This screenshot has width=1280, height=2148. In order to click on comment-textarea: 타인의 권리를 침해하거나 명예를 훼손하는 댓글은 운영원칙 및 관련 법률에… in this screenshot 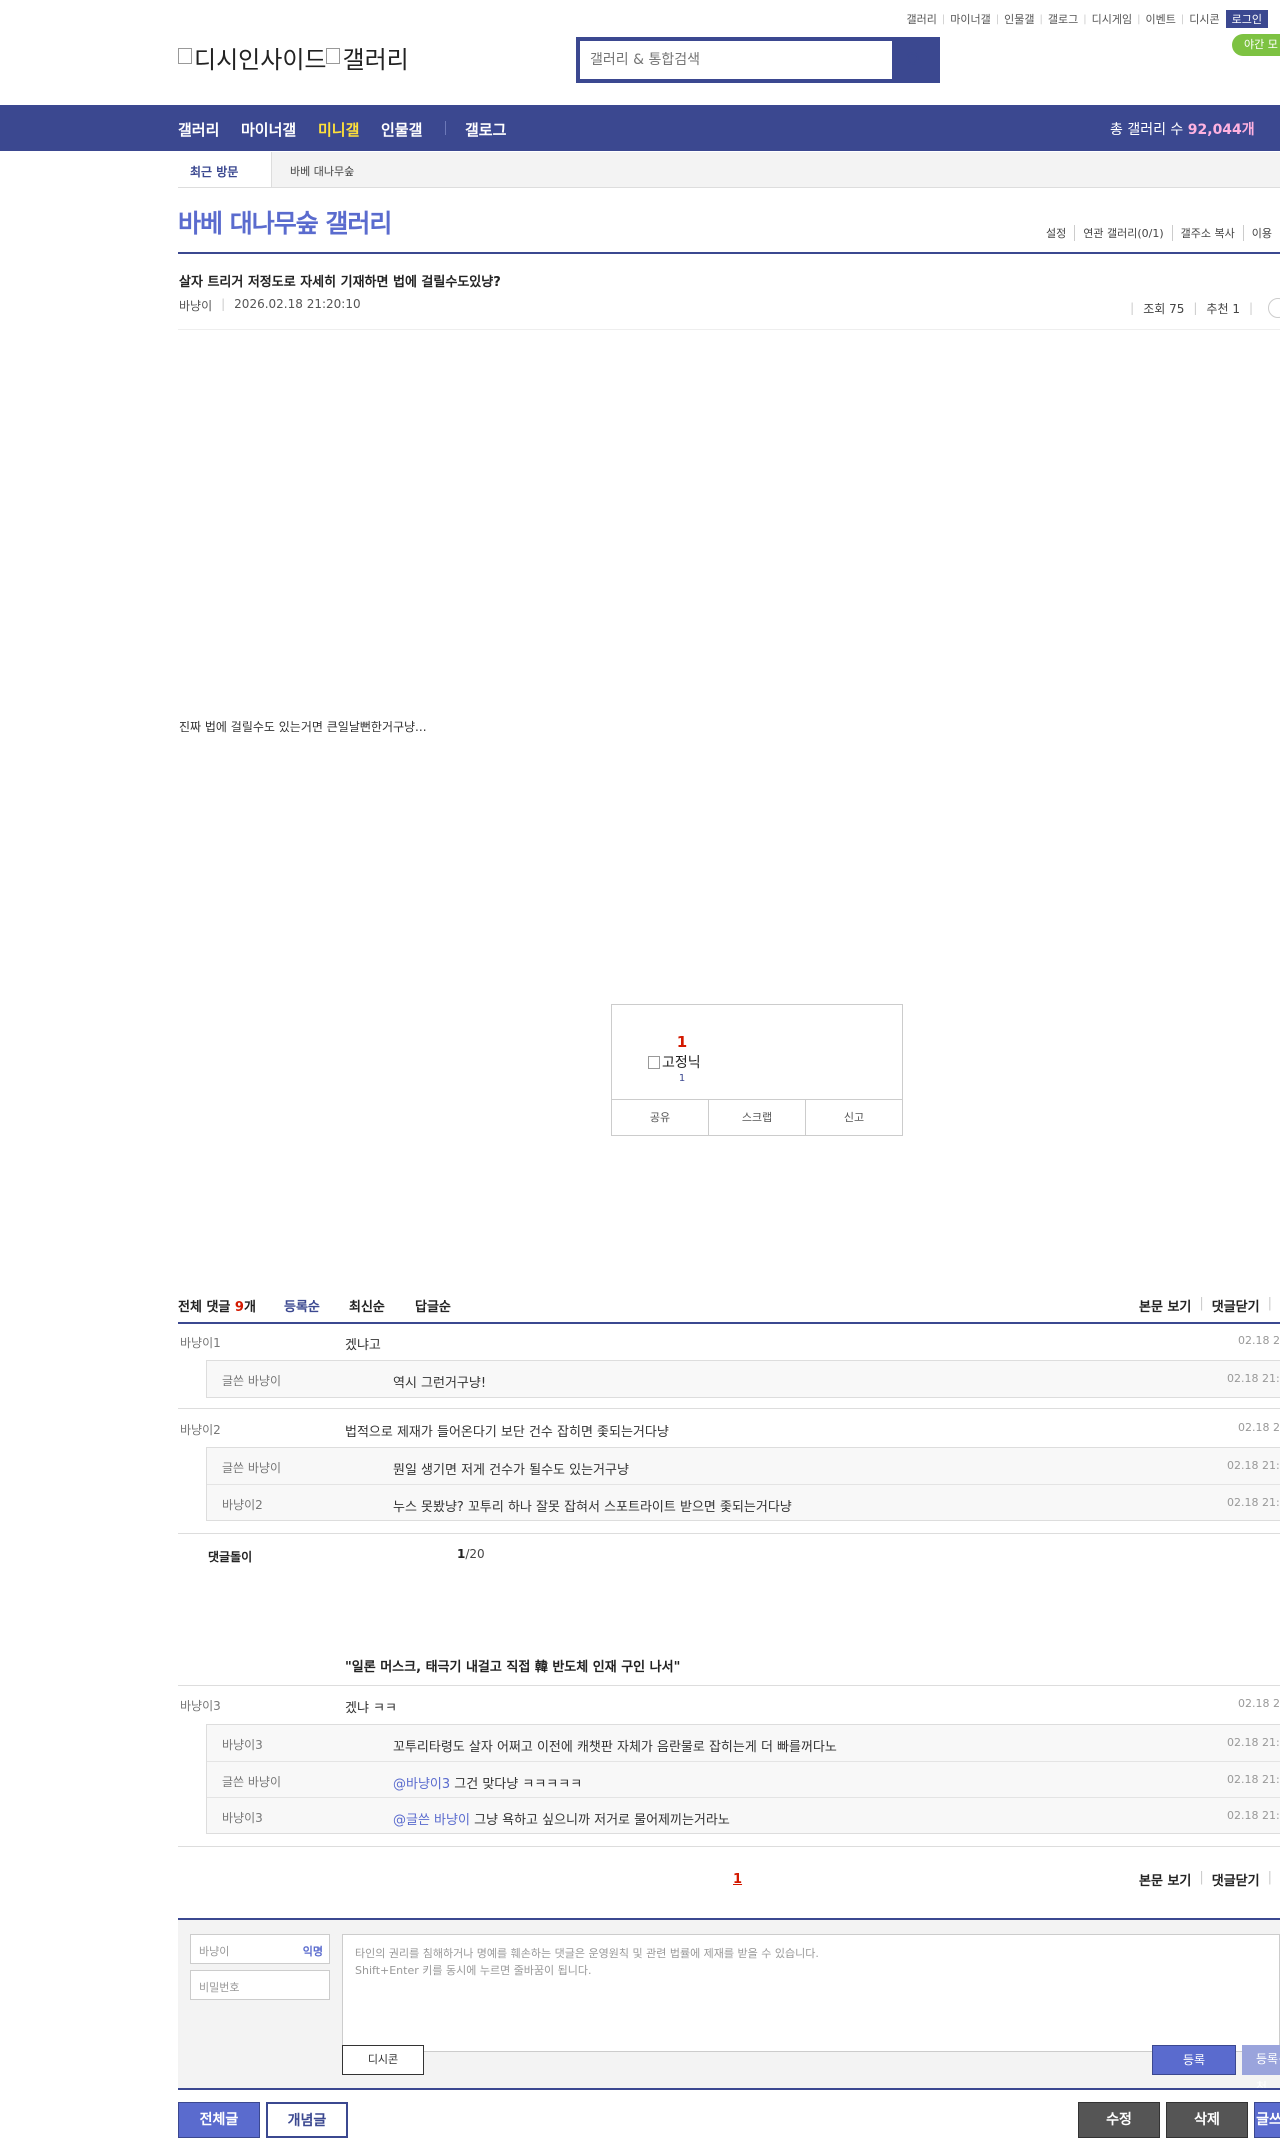, I will do `click(811, 1993)`.